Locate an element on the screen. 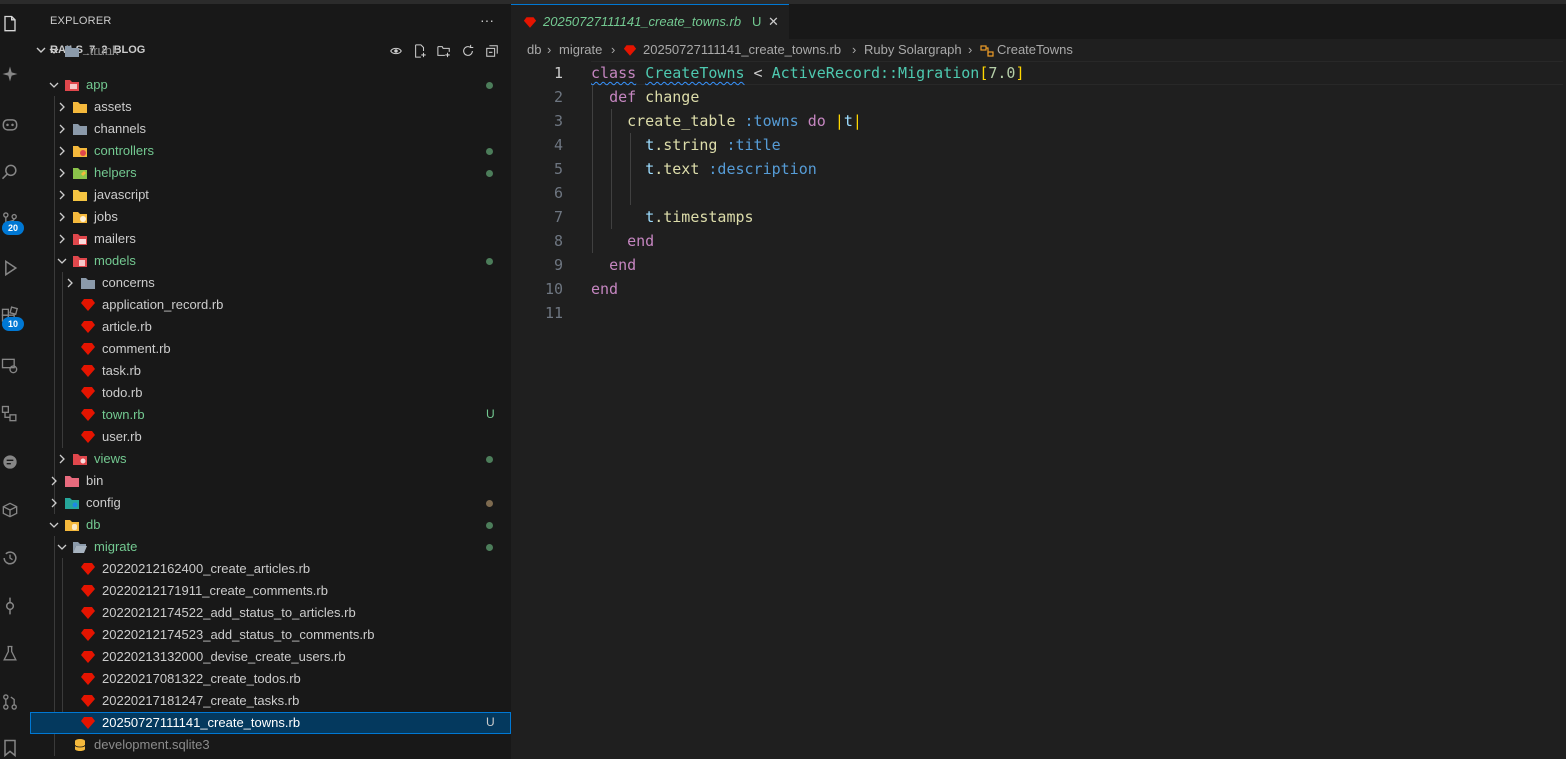  more-actions-button: ··· is located at coordinates (487, 20).